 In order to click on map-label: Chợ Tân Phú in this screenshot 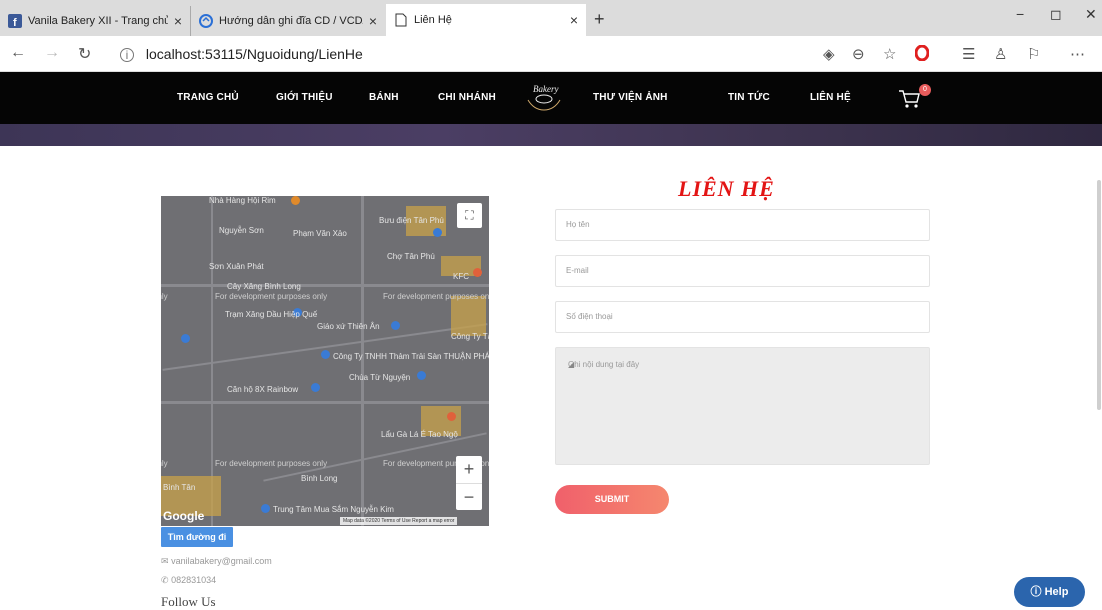, I will do `click(411, 256)`.